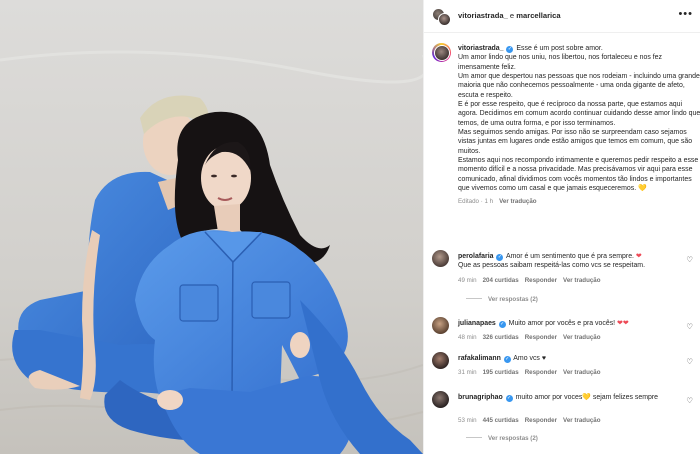 The height and width of the screenshot is (454, 700). What do you see at coordinates (477, 323) in the screenshot?
I see `comment-username: julianapaes` at bounding box center [477, 323].